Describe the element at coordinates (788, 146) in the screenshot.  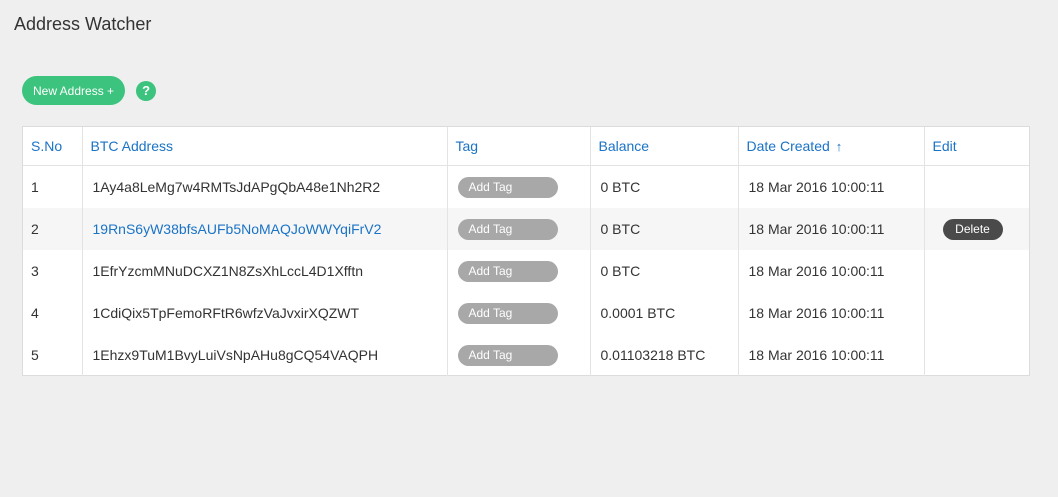
I see `column-header-date-label: Date Created` at that location.